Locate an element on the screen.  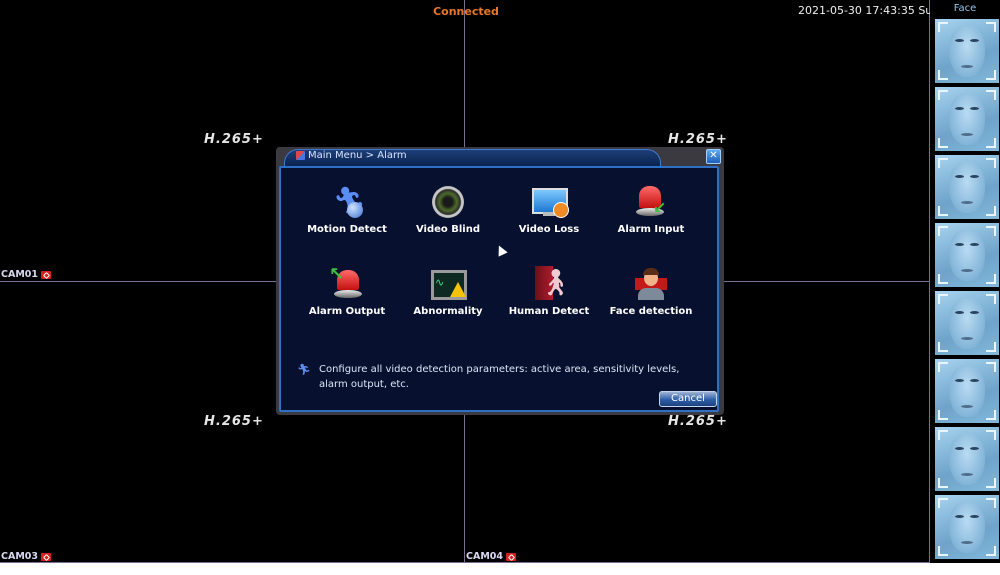
menu-item-label: Alarm Input is located at coordinates (651, 229).